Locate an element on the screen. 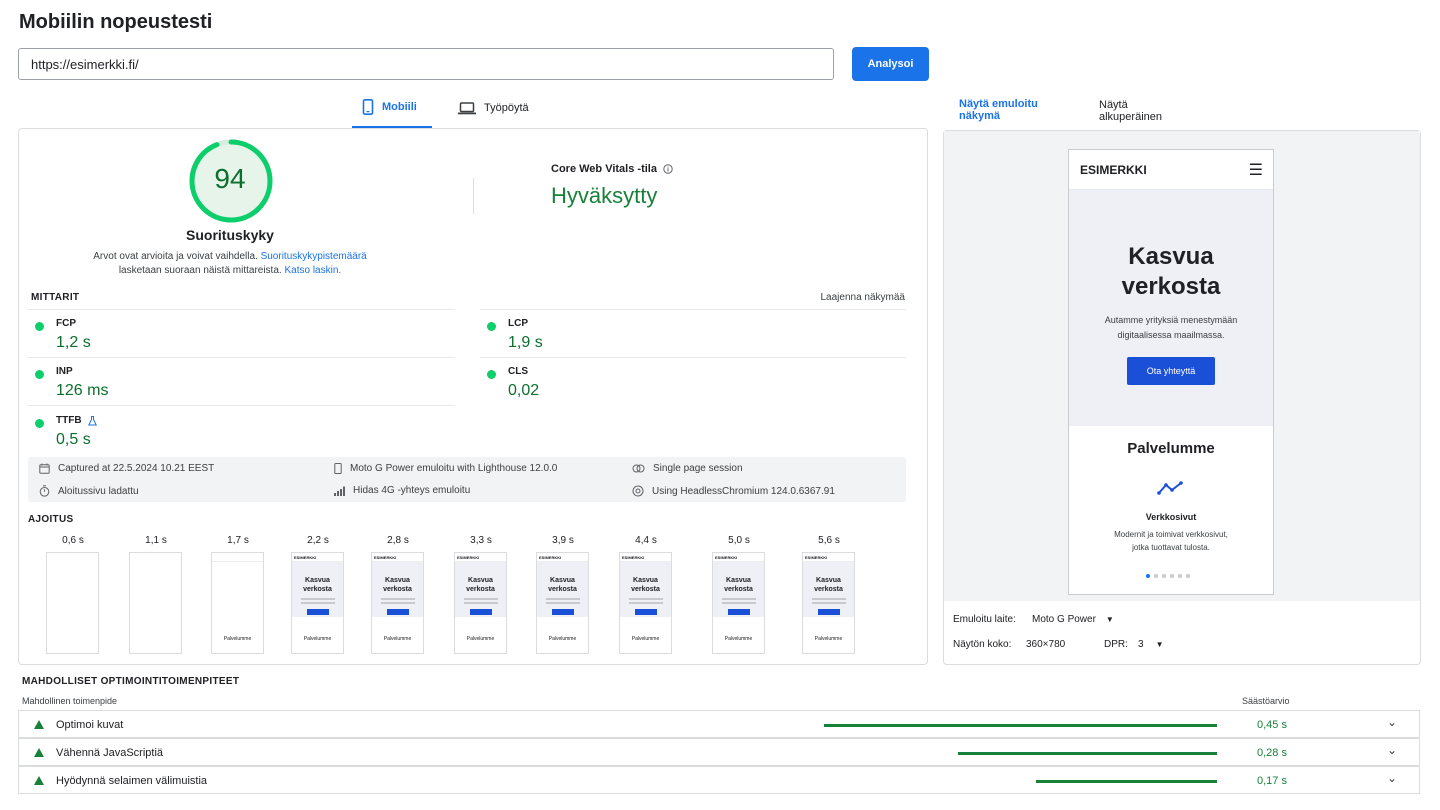  device-label: Emuloitu laite: is located at coordinates (984, 619).